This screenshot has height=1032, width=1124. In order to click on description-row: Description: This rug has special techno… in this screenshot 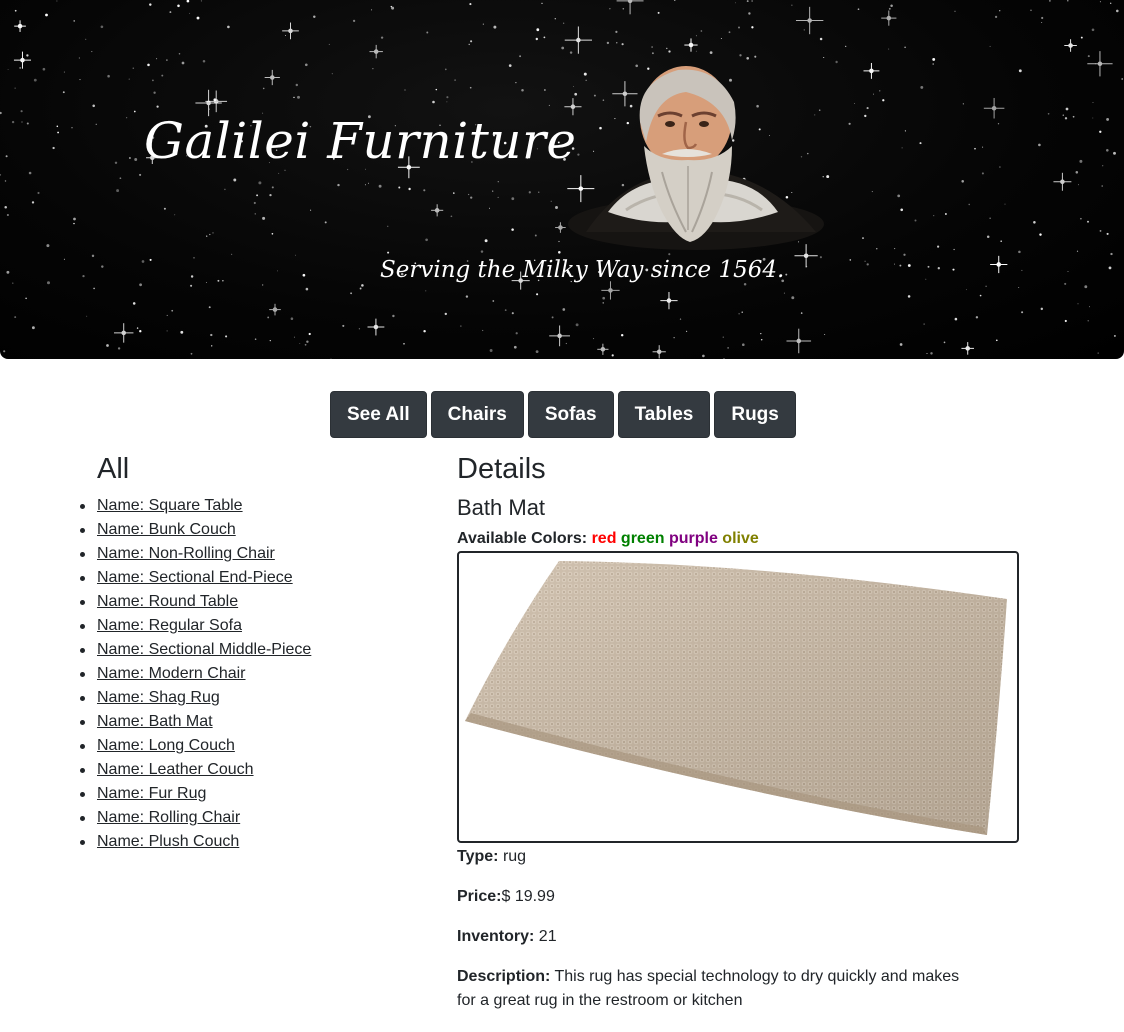, I will do `click(717, 989)`.